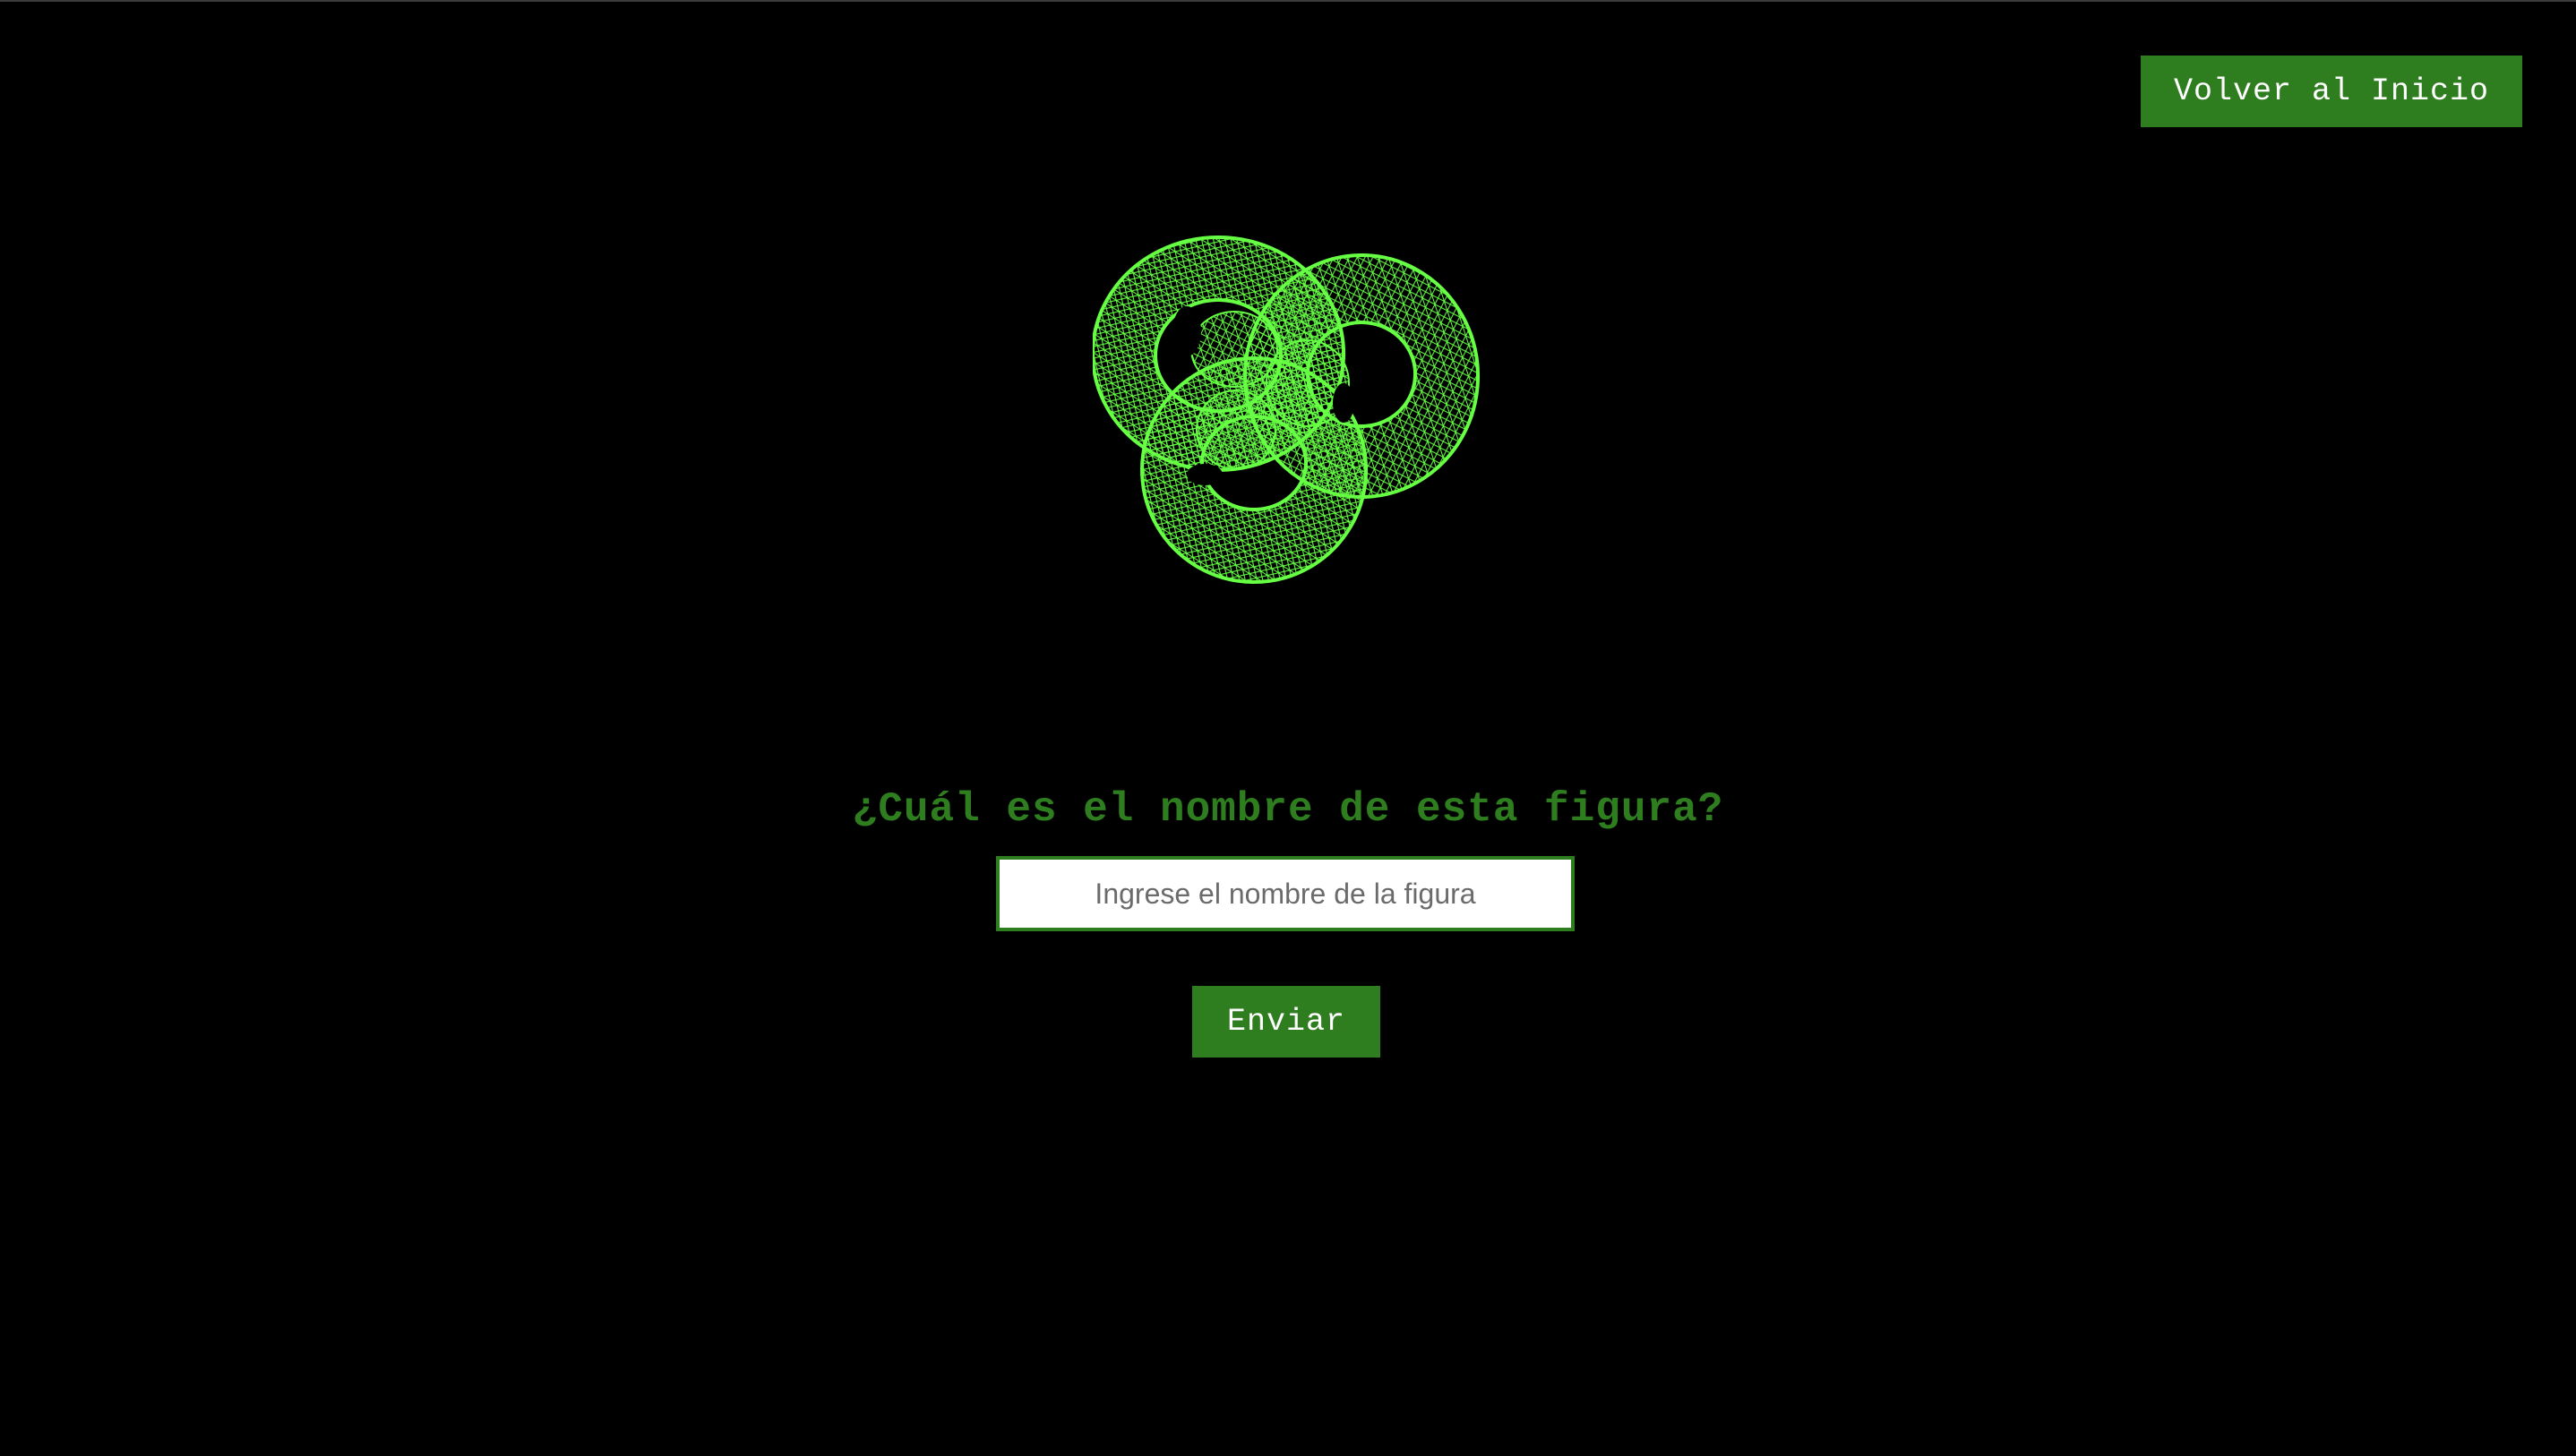  Describe the element at coordinates (1285, 893) in the screenshot. I see `figure-name-input` at that location.